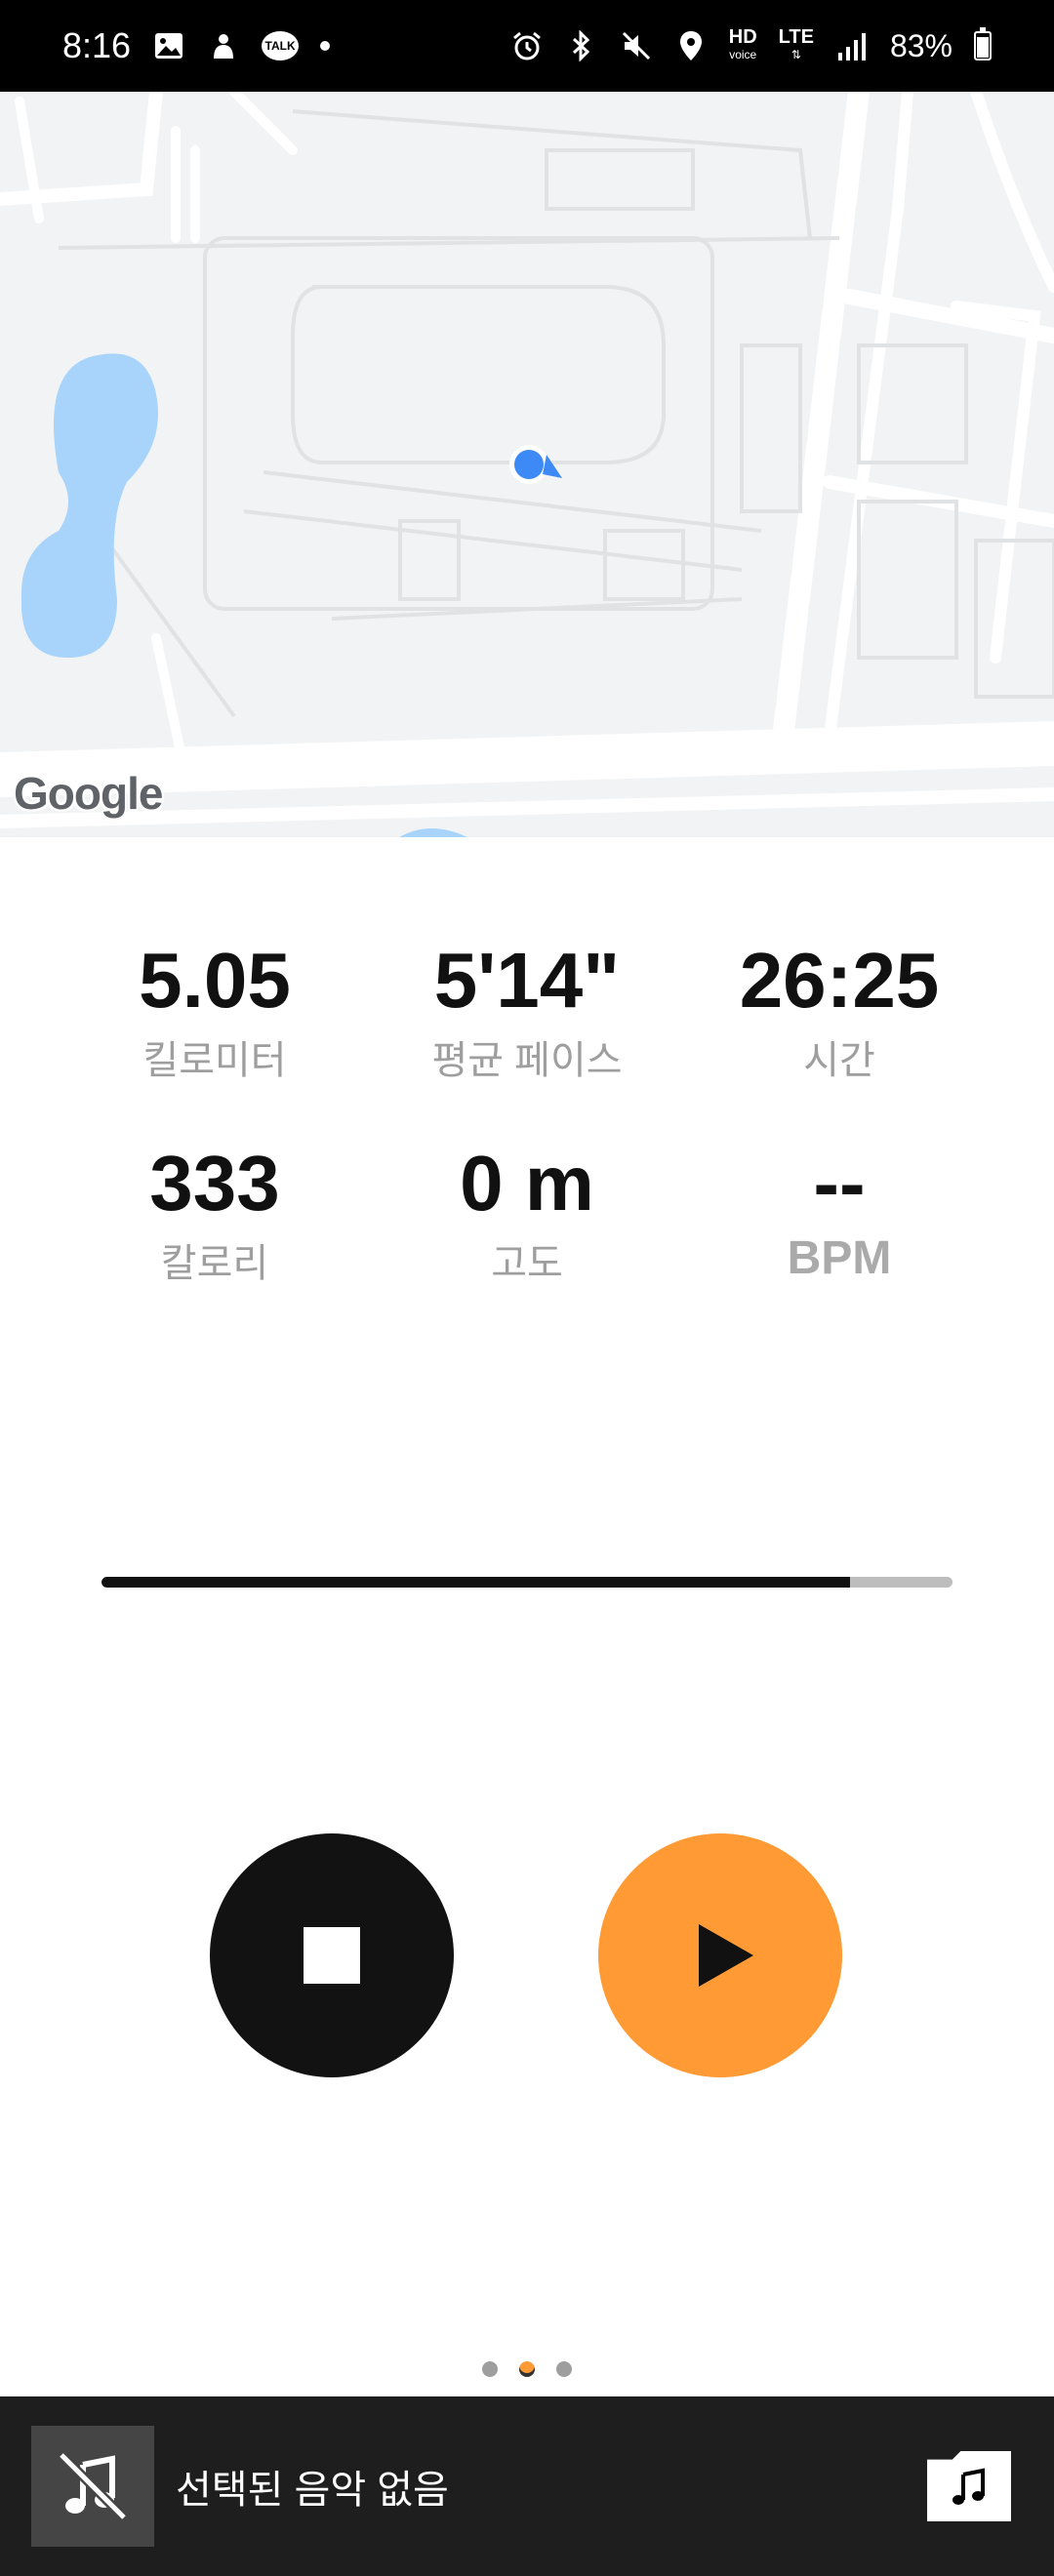 The image size is (1054, 2576). I want to click on notification-app-icon, so click(223, 45).